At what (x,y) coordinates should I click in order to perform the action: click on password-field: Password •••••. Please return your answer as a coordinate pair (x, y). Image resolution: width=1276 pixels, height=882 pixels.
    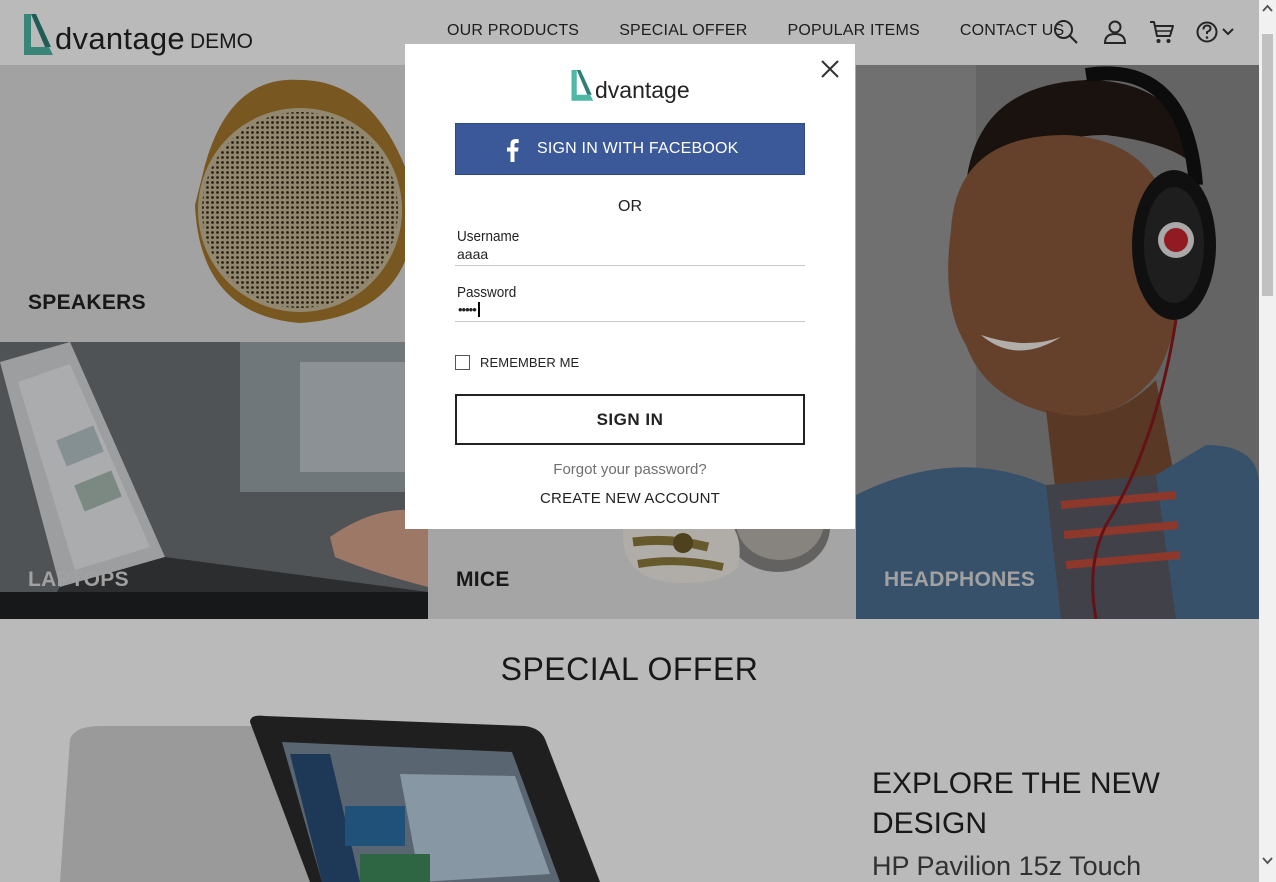
    Looking at the image, I should click on (630, 303).